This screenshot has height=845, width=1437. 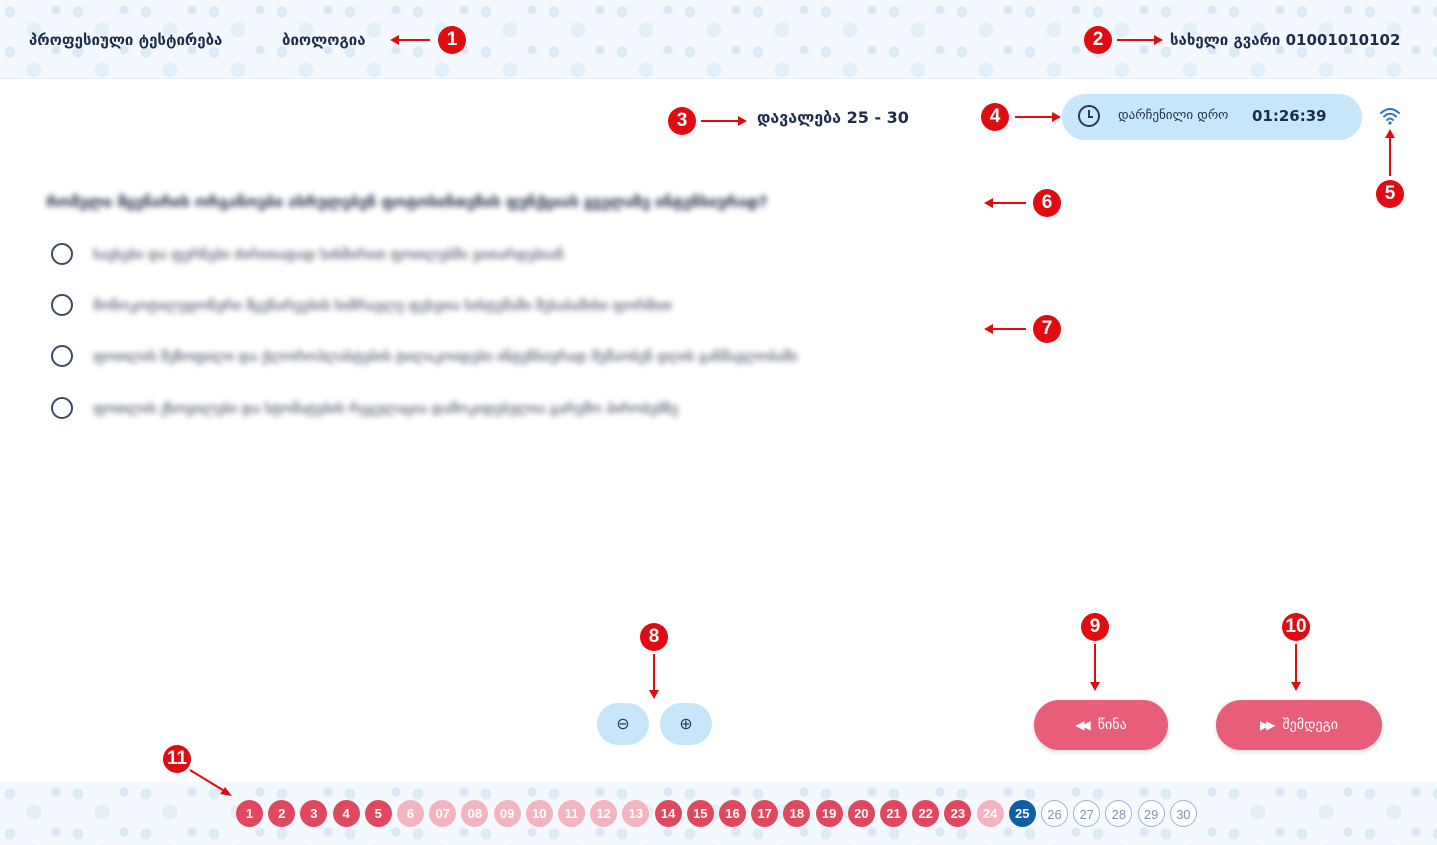 What do you see at coordinates (700, 813) in the screenshot?
I see `page-dot-15: 15` at bounding box center [700, 813].